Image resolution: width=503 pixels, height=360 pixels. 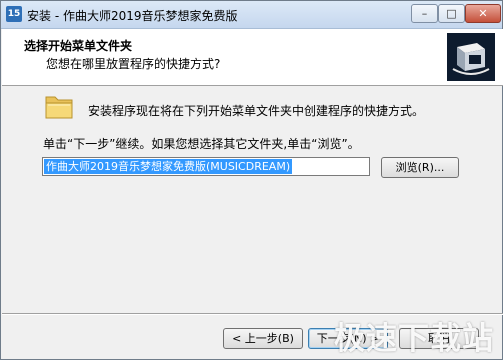 I want to click on folder-input-value: 作曲大师2019音乐梦想家免费版(MUSICDREAM), so click(x=168, y=166).